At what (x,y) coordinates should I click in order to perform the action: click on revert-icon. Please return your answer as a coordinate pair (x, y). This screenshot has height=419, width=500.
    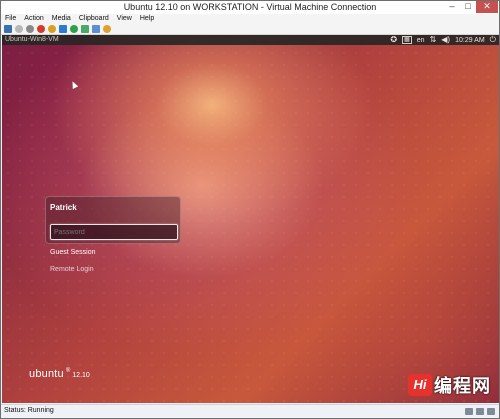
    Looking at the image, I should click on (96, 28).